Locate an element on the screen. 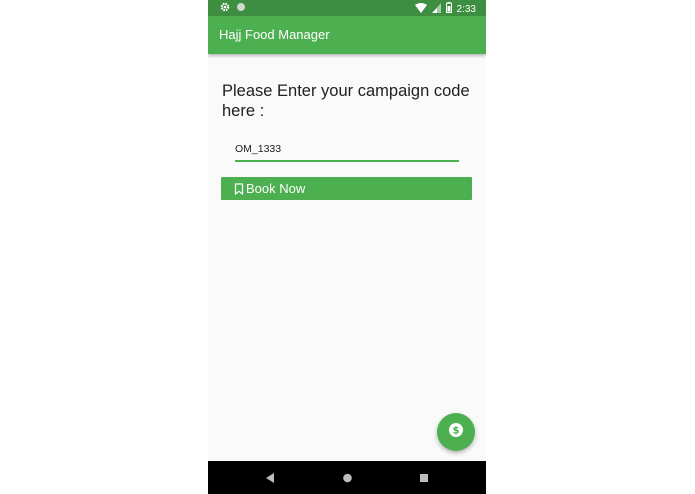  book-now-label: Book Now is located at coordinates (276, 188).